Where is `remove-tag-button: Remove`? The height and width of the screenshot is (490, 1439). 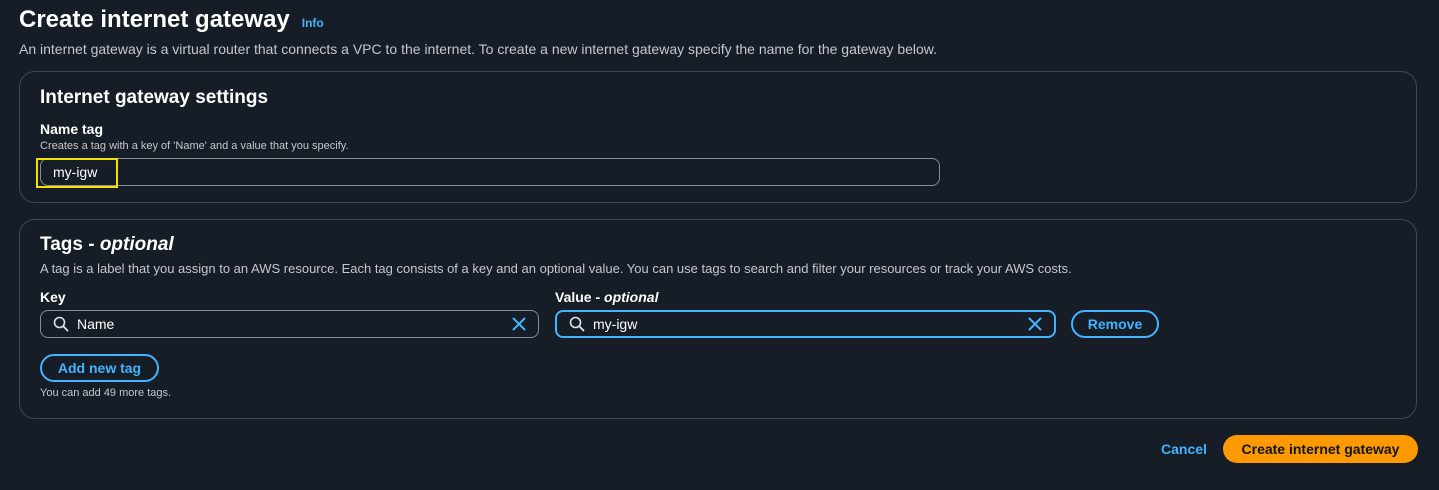 remove-tag-button: Remove is located at coordinates (1115, 324).